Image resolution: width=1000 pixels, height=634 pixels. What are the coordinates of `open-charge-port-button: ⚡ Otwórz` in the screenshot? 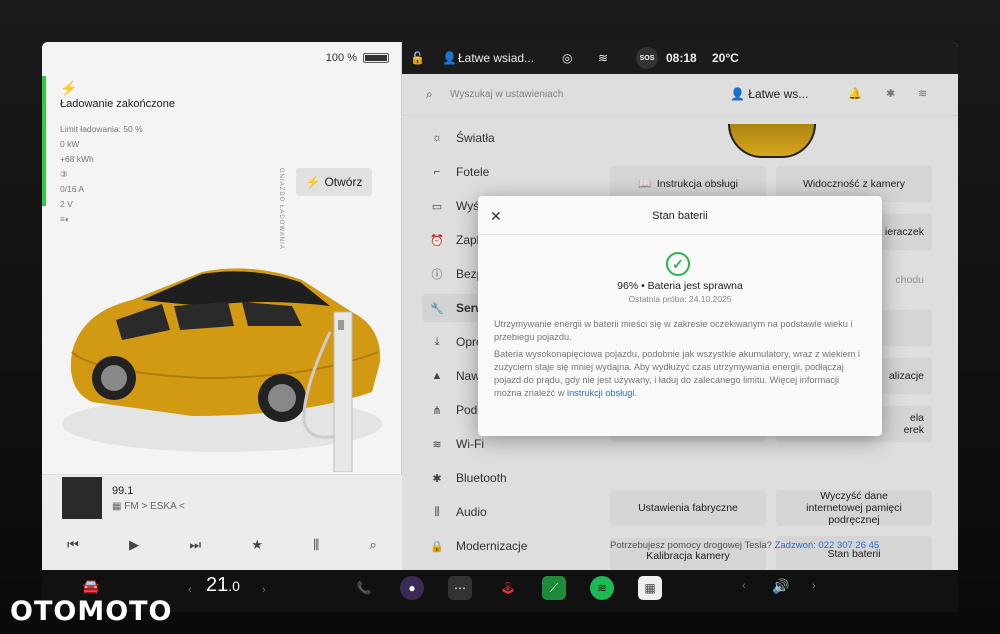 It's located at (334, 182).